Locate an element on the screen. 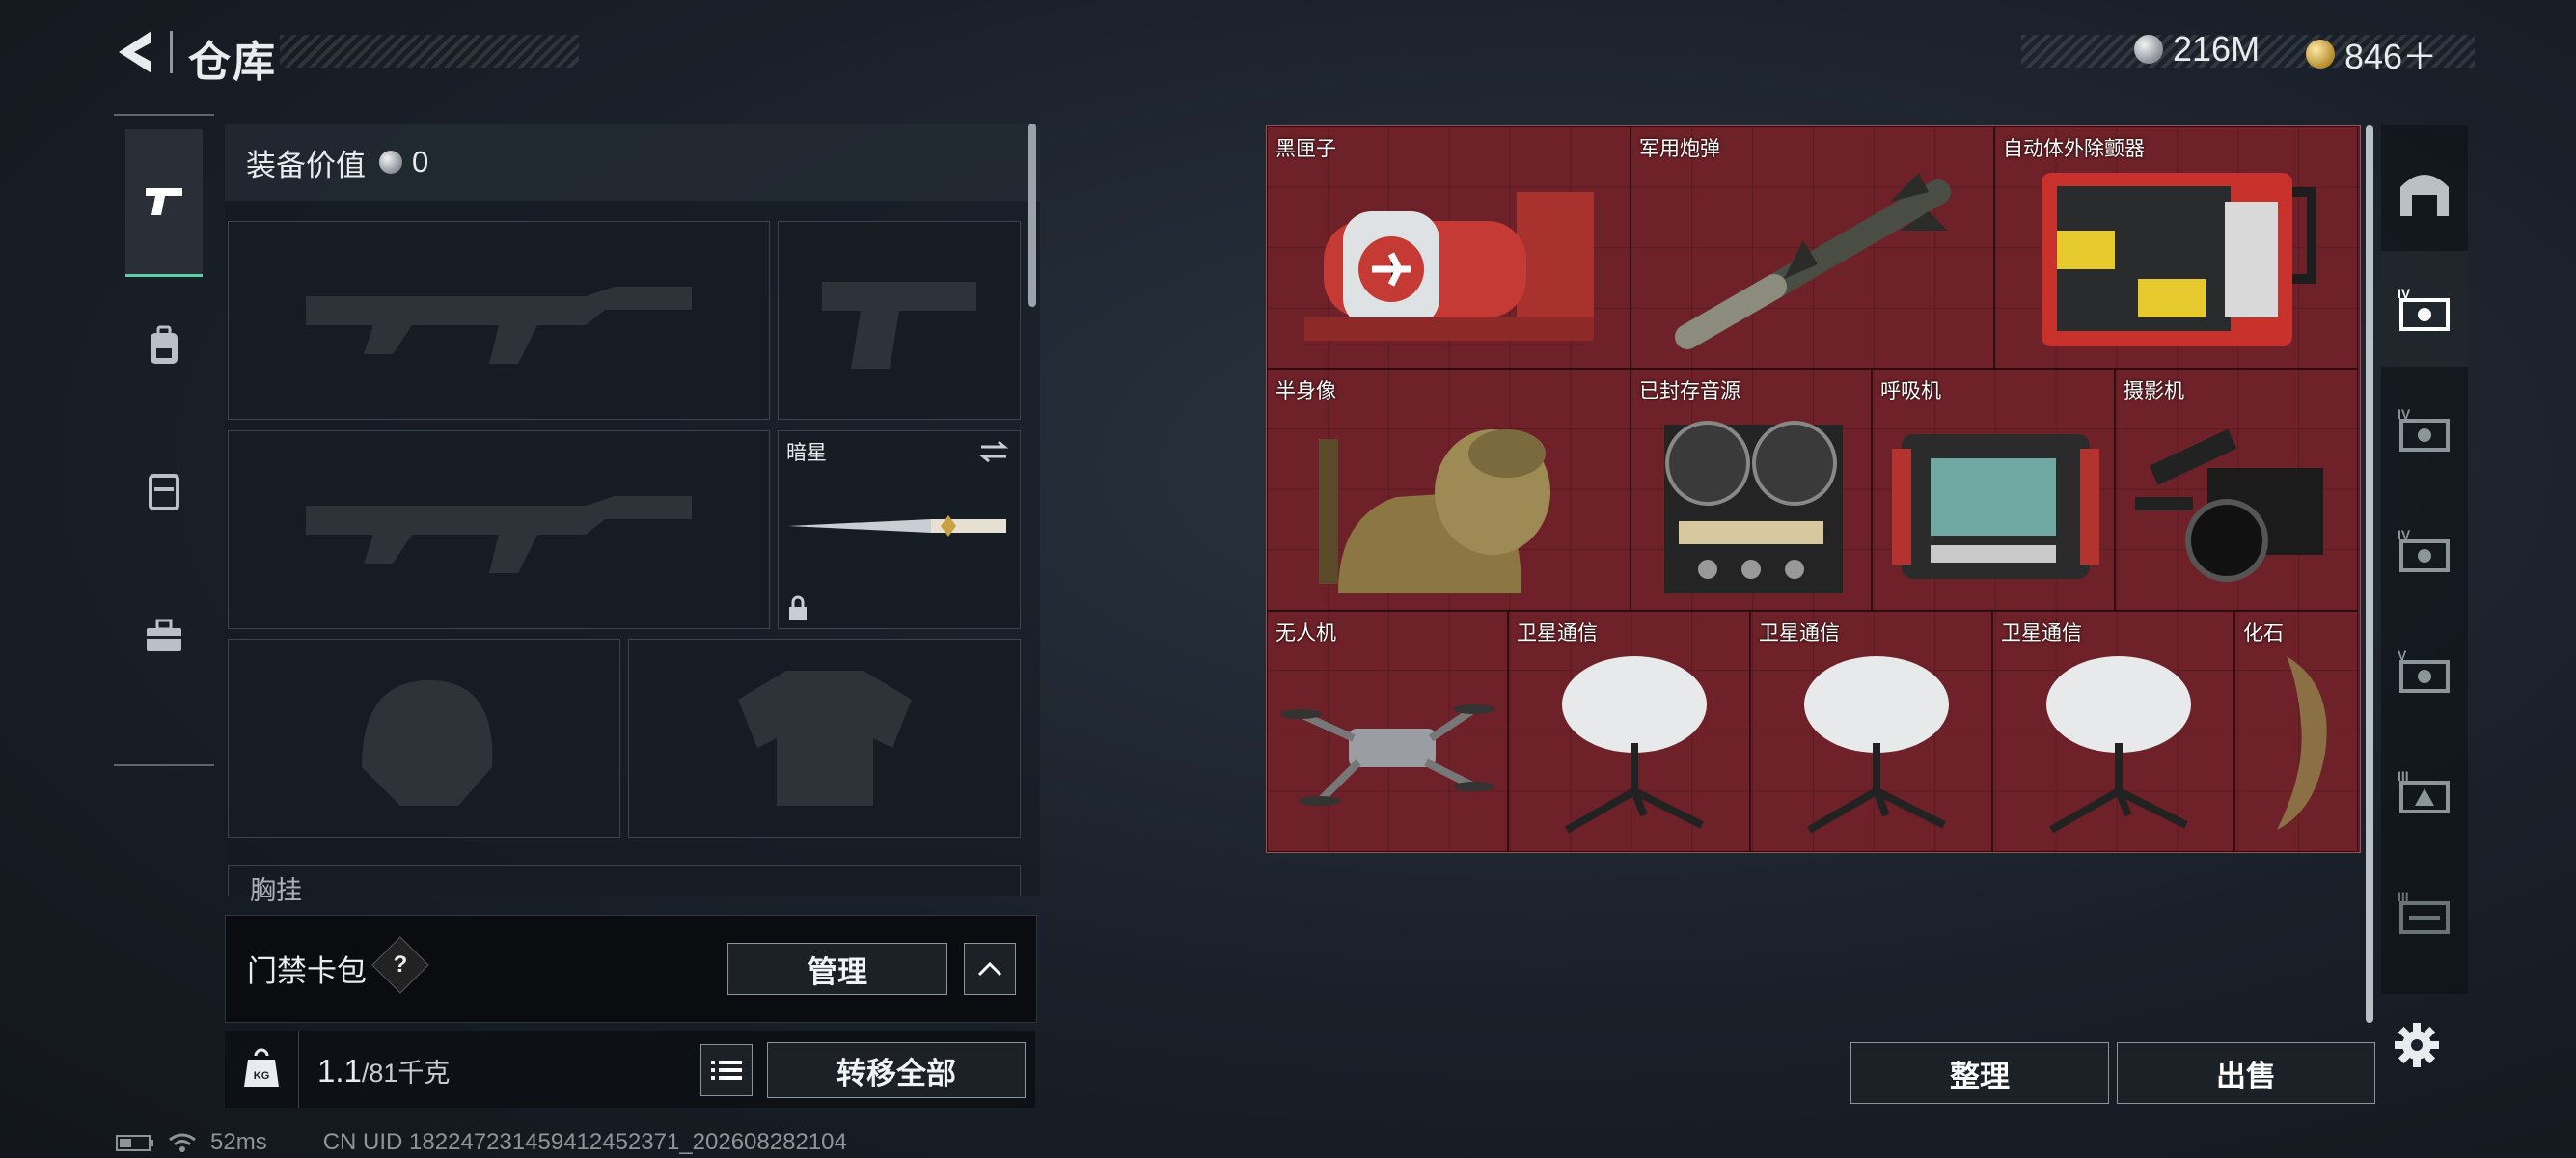 Image resolution: width=2576 pixels, height=1158 pixels. item-ventilator: 呼吸机 is located at coordinates (1994, 490).